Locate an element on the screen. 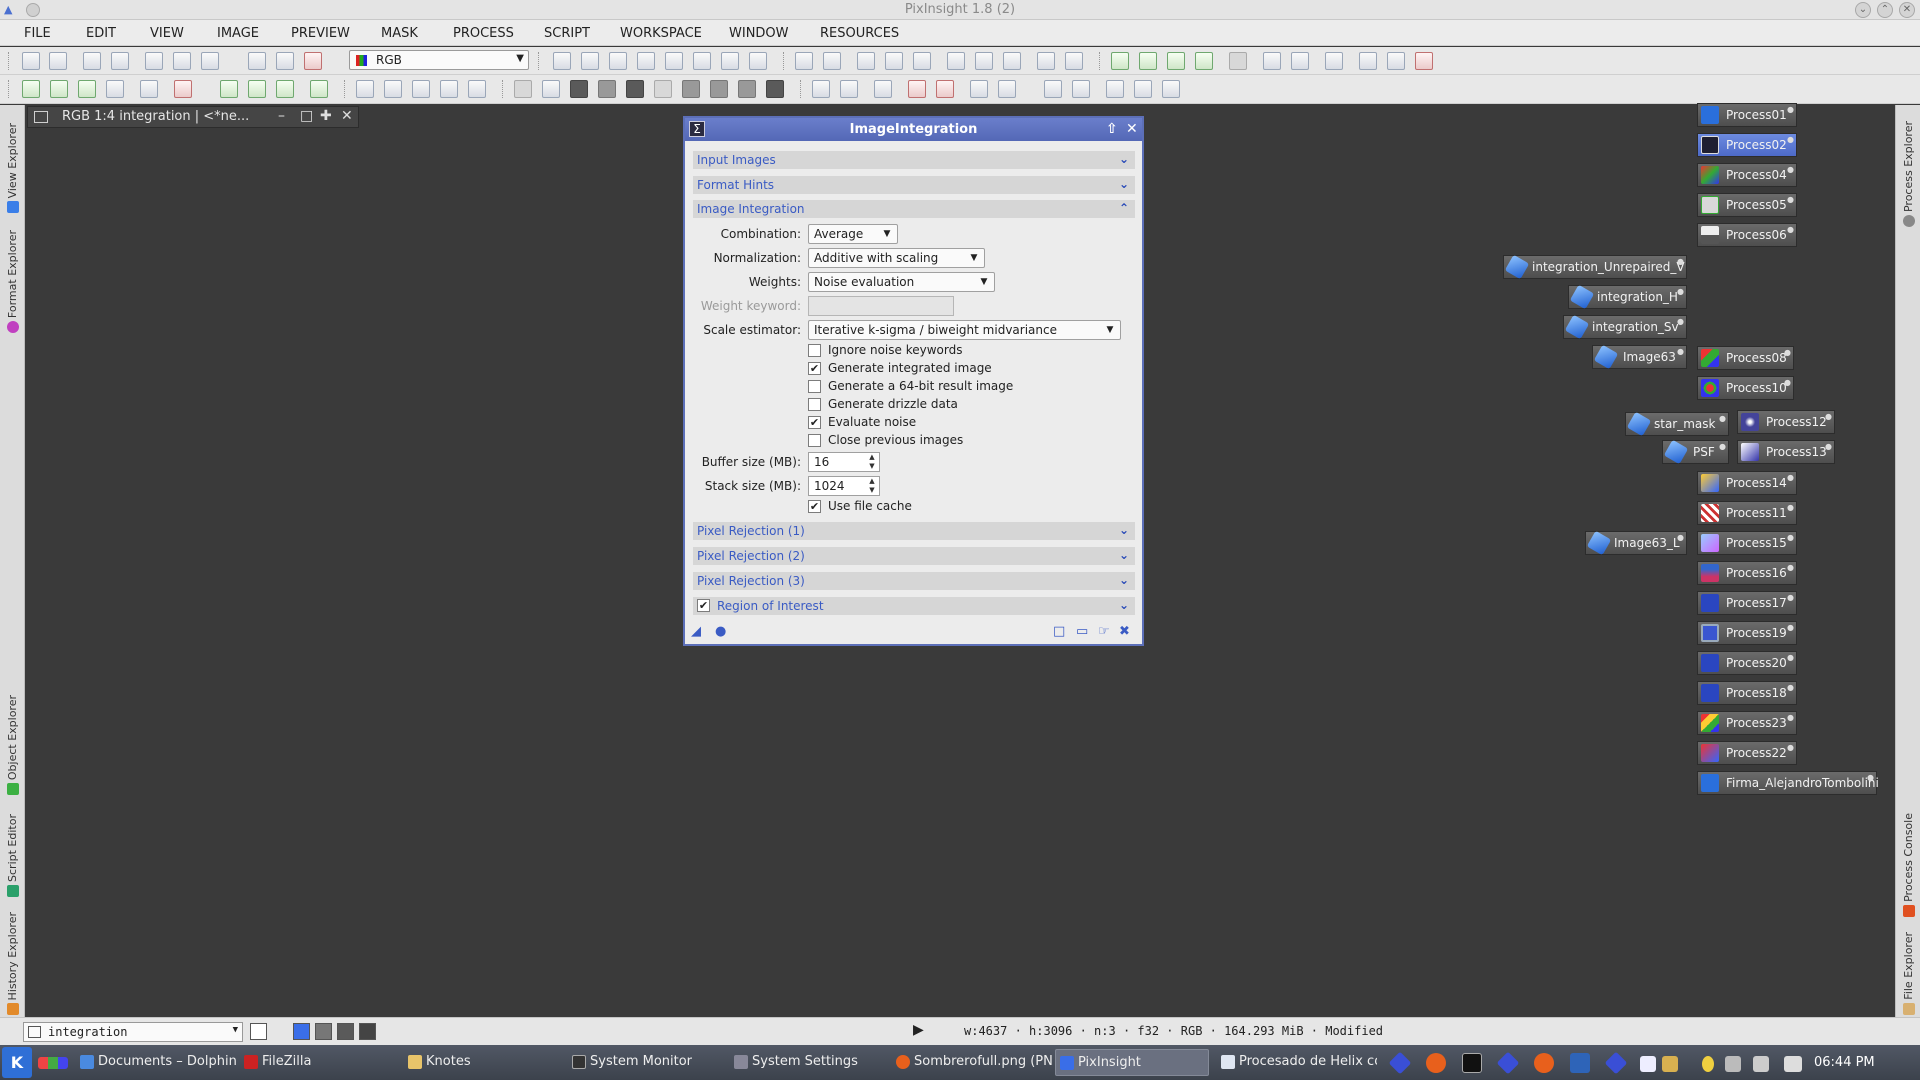 This screenshot has width=1920, height=1080. image-icon-integration-unrepaired-v: integration_Unrepaired_V ● is located at coordinates (1595, 267).